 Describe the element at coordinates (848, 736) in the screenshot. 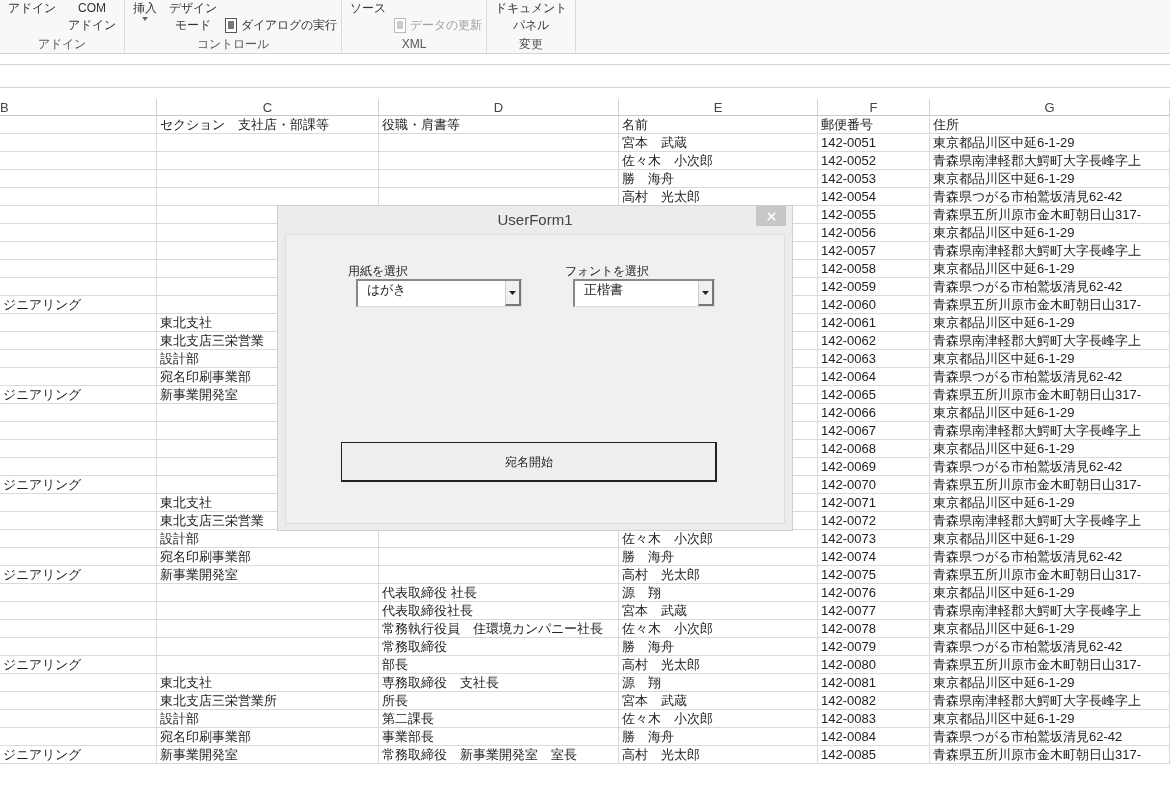

I see `table-cell: 142-0084` at that location.